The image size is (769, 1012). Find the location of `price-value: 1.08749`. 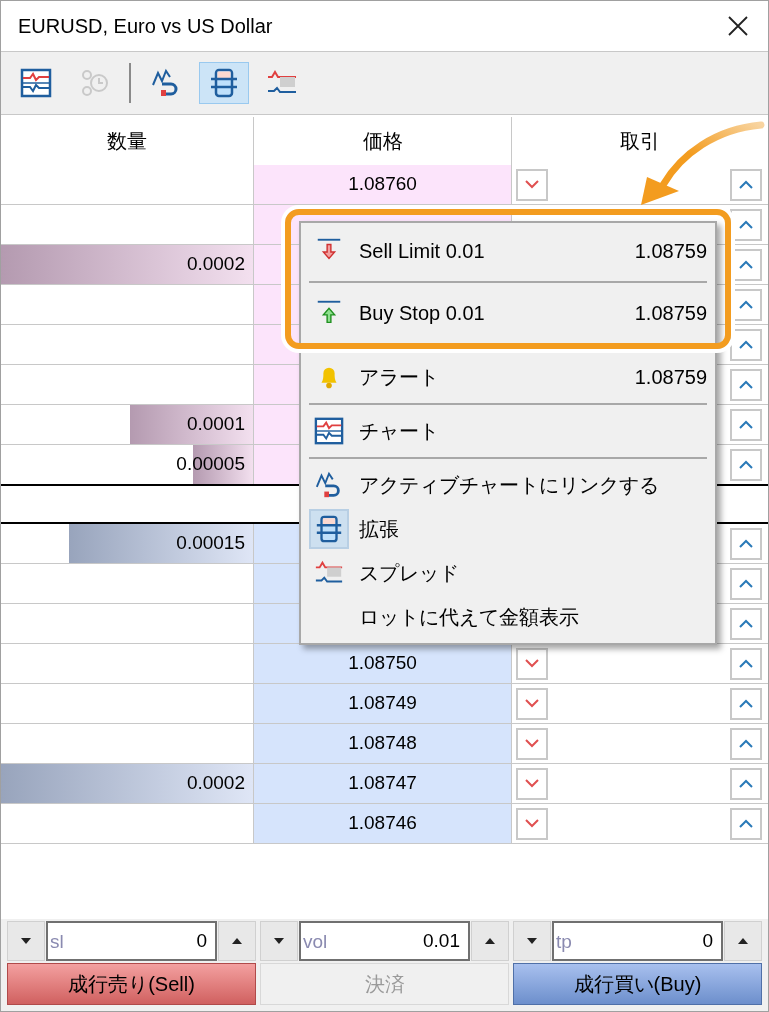

price-value: 1.08749 is located at coordinates (382, 703).